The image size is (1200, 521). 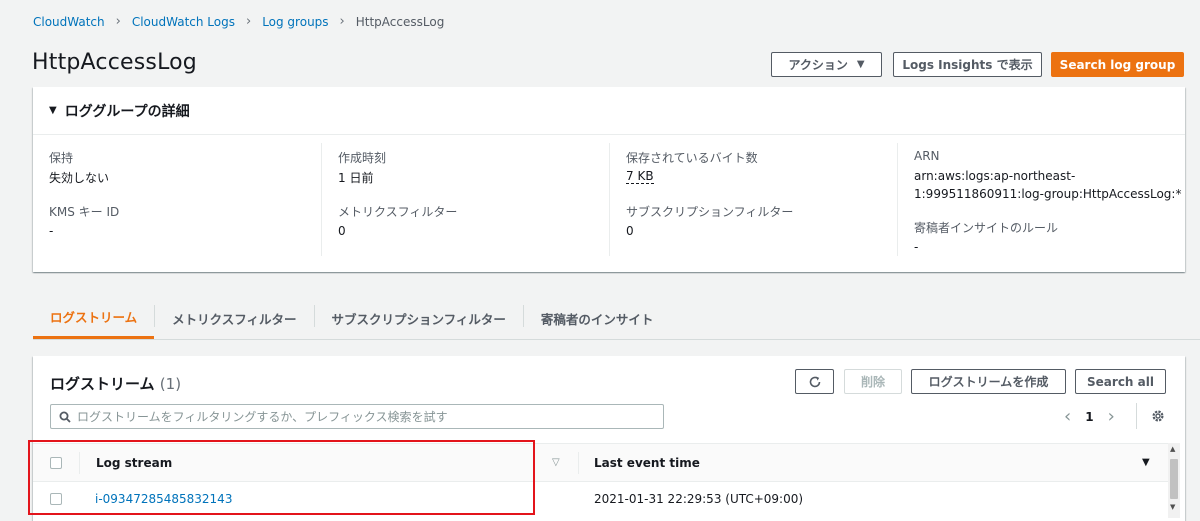 What do you see at coordinates (753, 199) in the screenshot?
I see `details-column-bytes: 保存されているバイト数 7 KB サブスクリプションフィルター 0` at bounding box center [753, 199].